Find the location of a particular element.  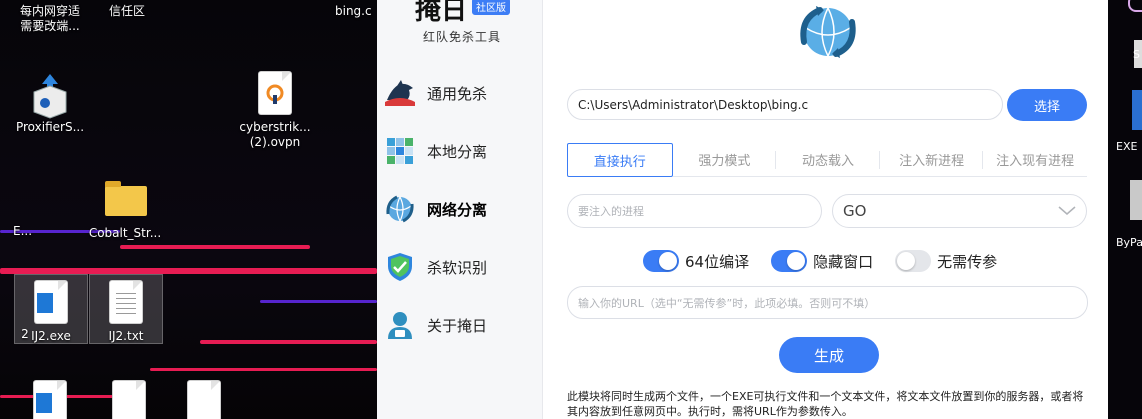

desktop-icon-trust-zone: 信任区 is located at coordinates (127, 11).